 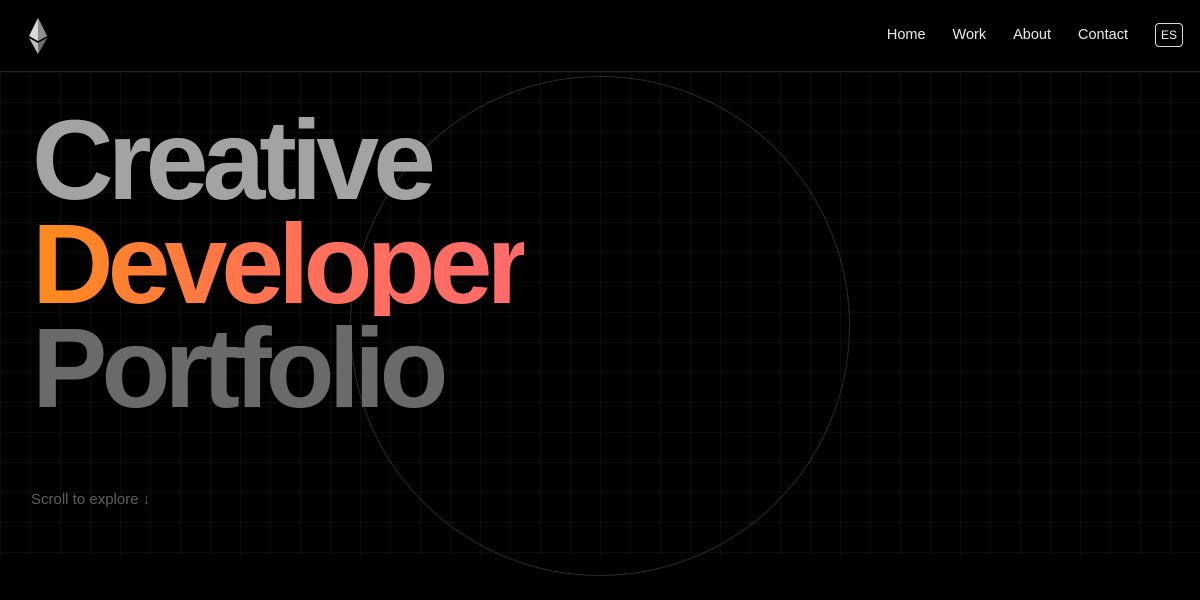 What do you see at coordinates (90, 499) in the screenshot?
I see `scroll-hint: Scroll to explore ↓` at bounding box center [90, 499].